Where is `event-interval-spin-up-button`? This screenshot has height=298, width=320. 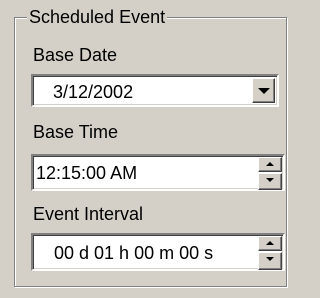 event-interval-spin-up-button is located at coordinates (270, 243).